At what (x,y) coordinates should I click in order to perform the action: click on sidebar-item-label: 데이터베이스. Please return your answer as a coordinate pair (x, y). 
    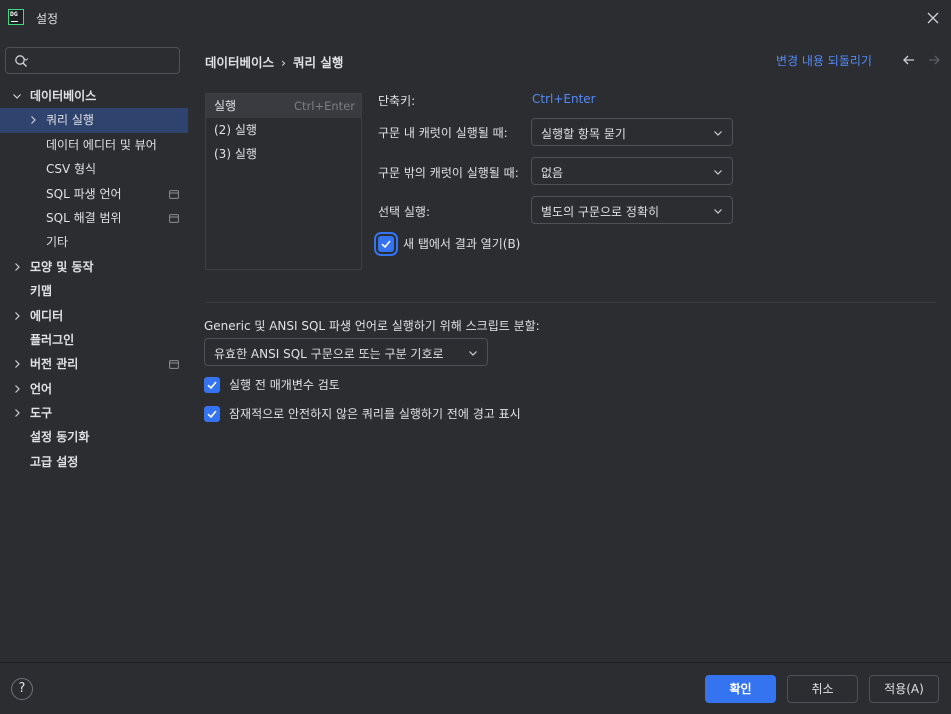
    Looking at the image, I should click on (63, 96).